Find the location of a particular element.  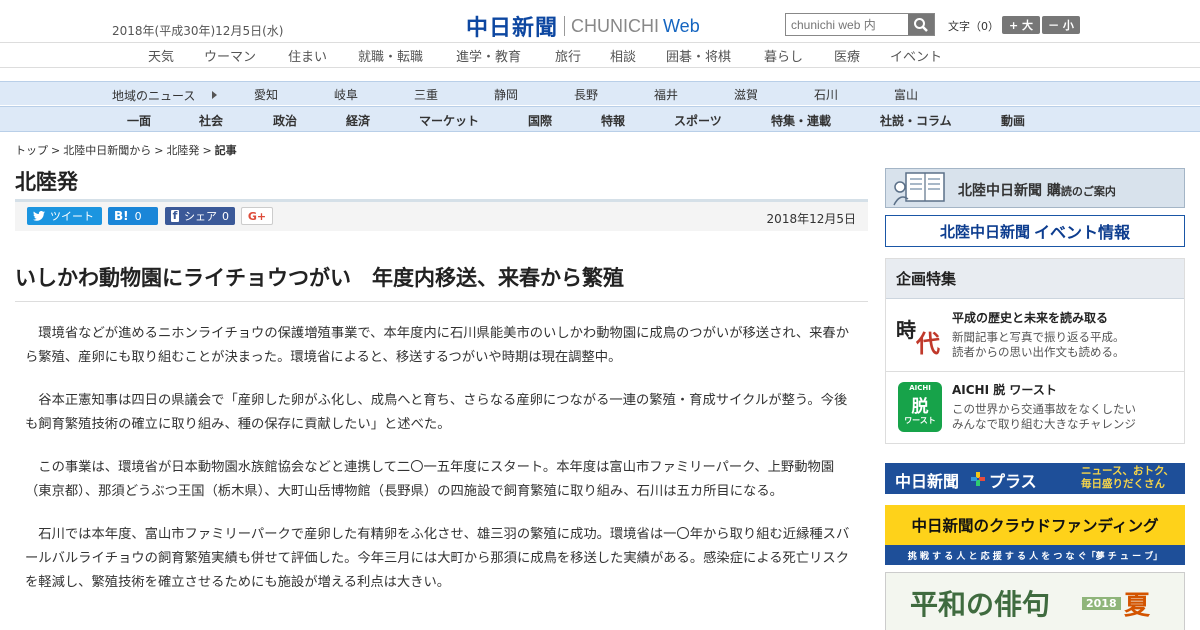

cat-item-jobs: 就職・転職 is located at coordinates (390, 55).